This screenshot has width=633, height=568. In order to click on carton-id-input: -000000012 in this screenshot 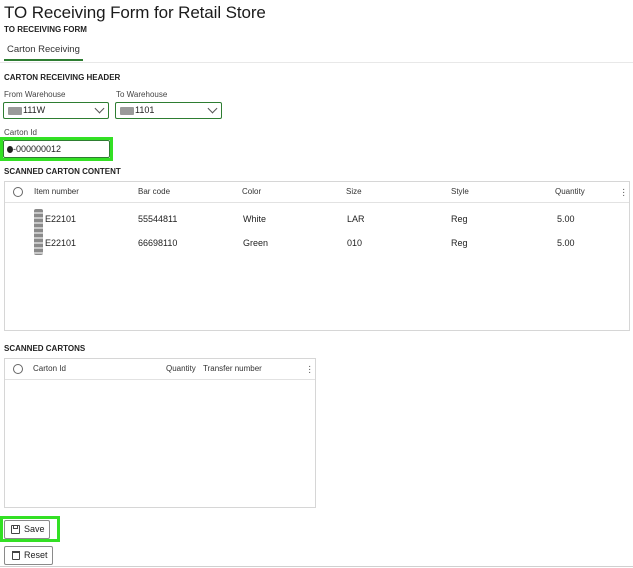, I will do `click(56, 149)`.